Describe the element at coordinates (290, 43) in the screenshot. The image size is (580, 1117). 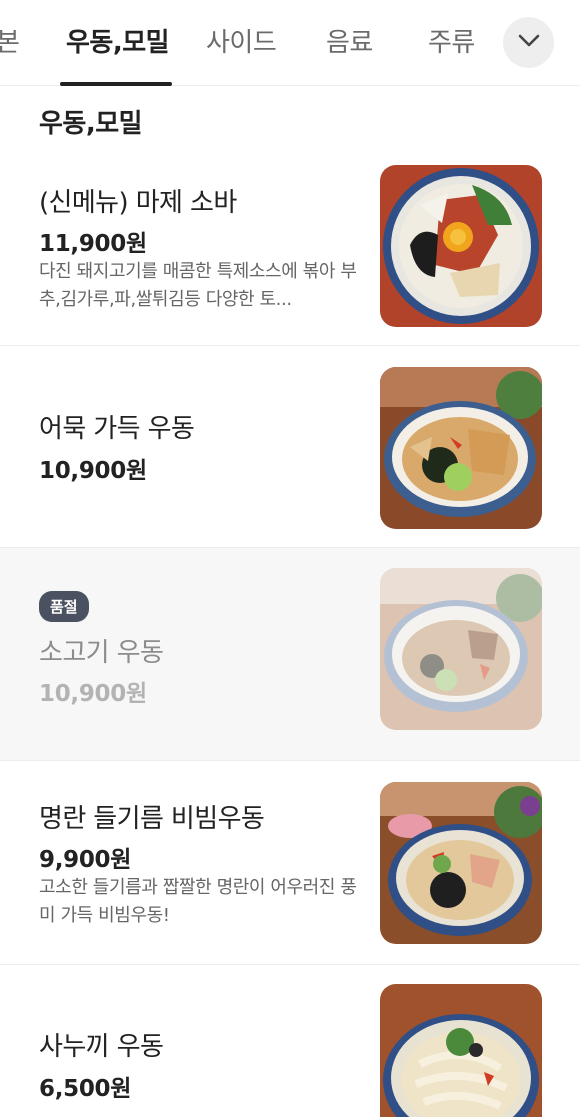
I see `category-tab-bar: 본 우동,모밀 사이드 음료 주류` at that location.